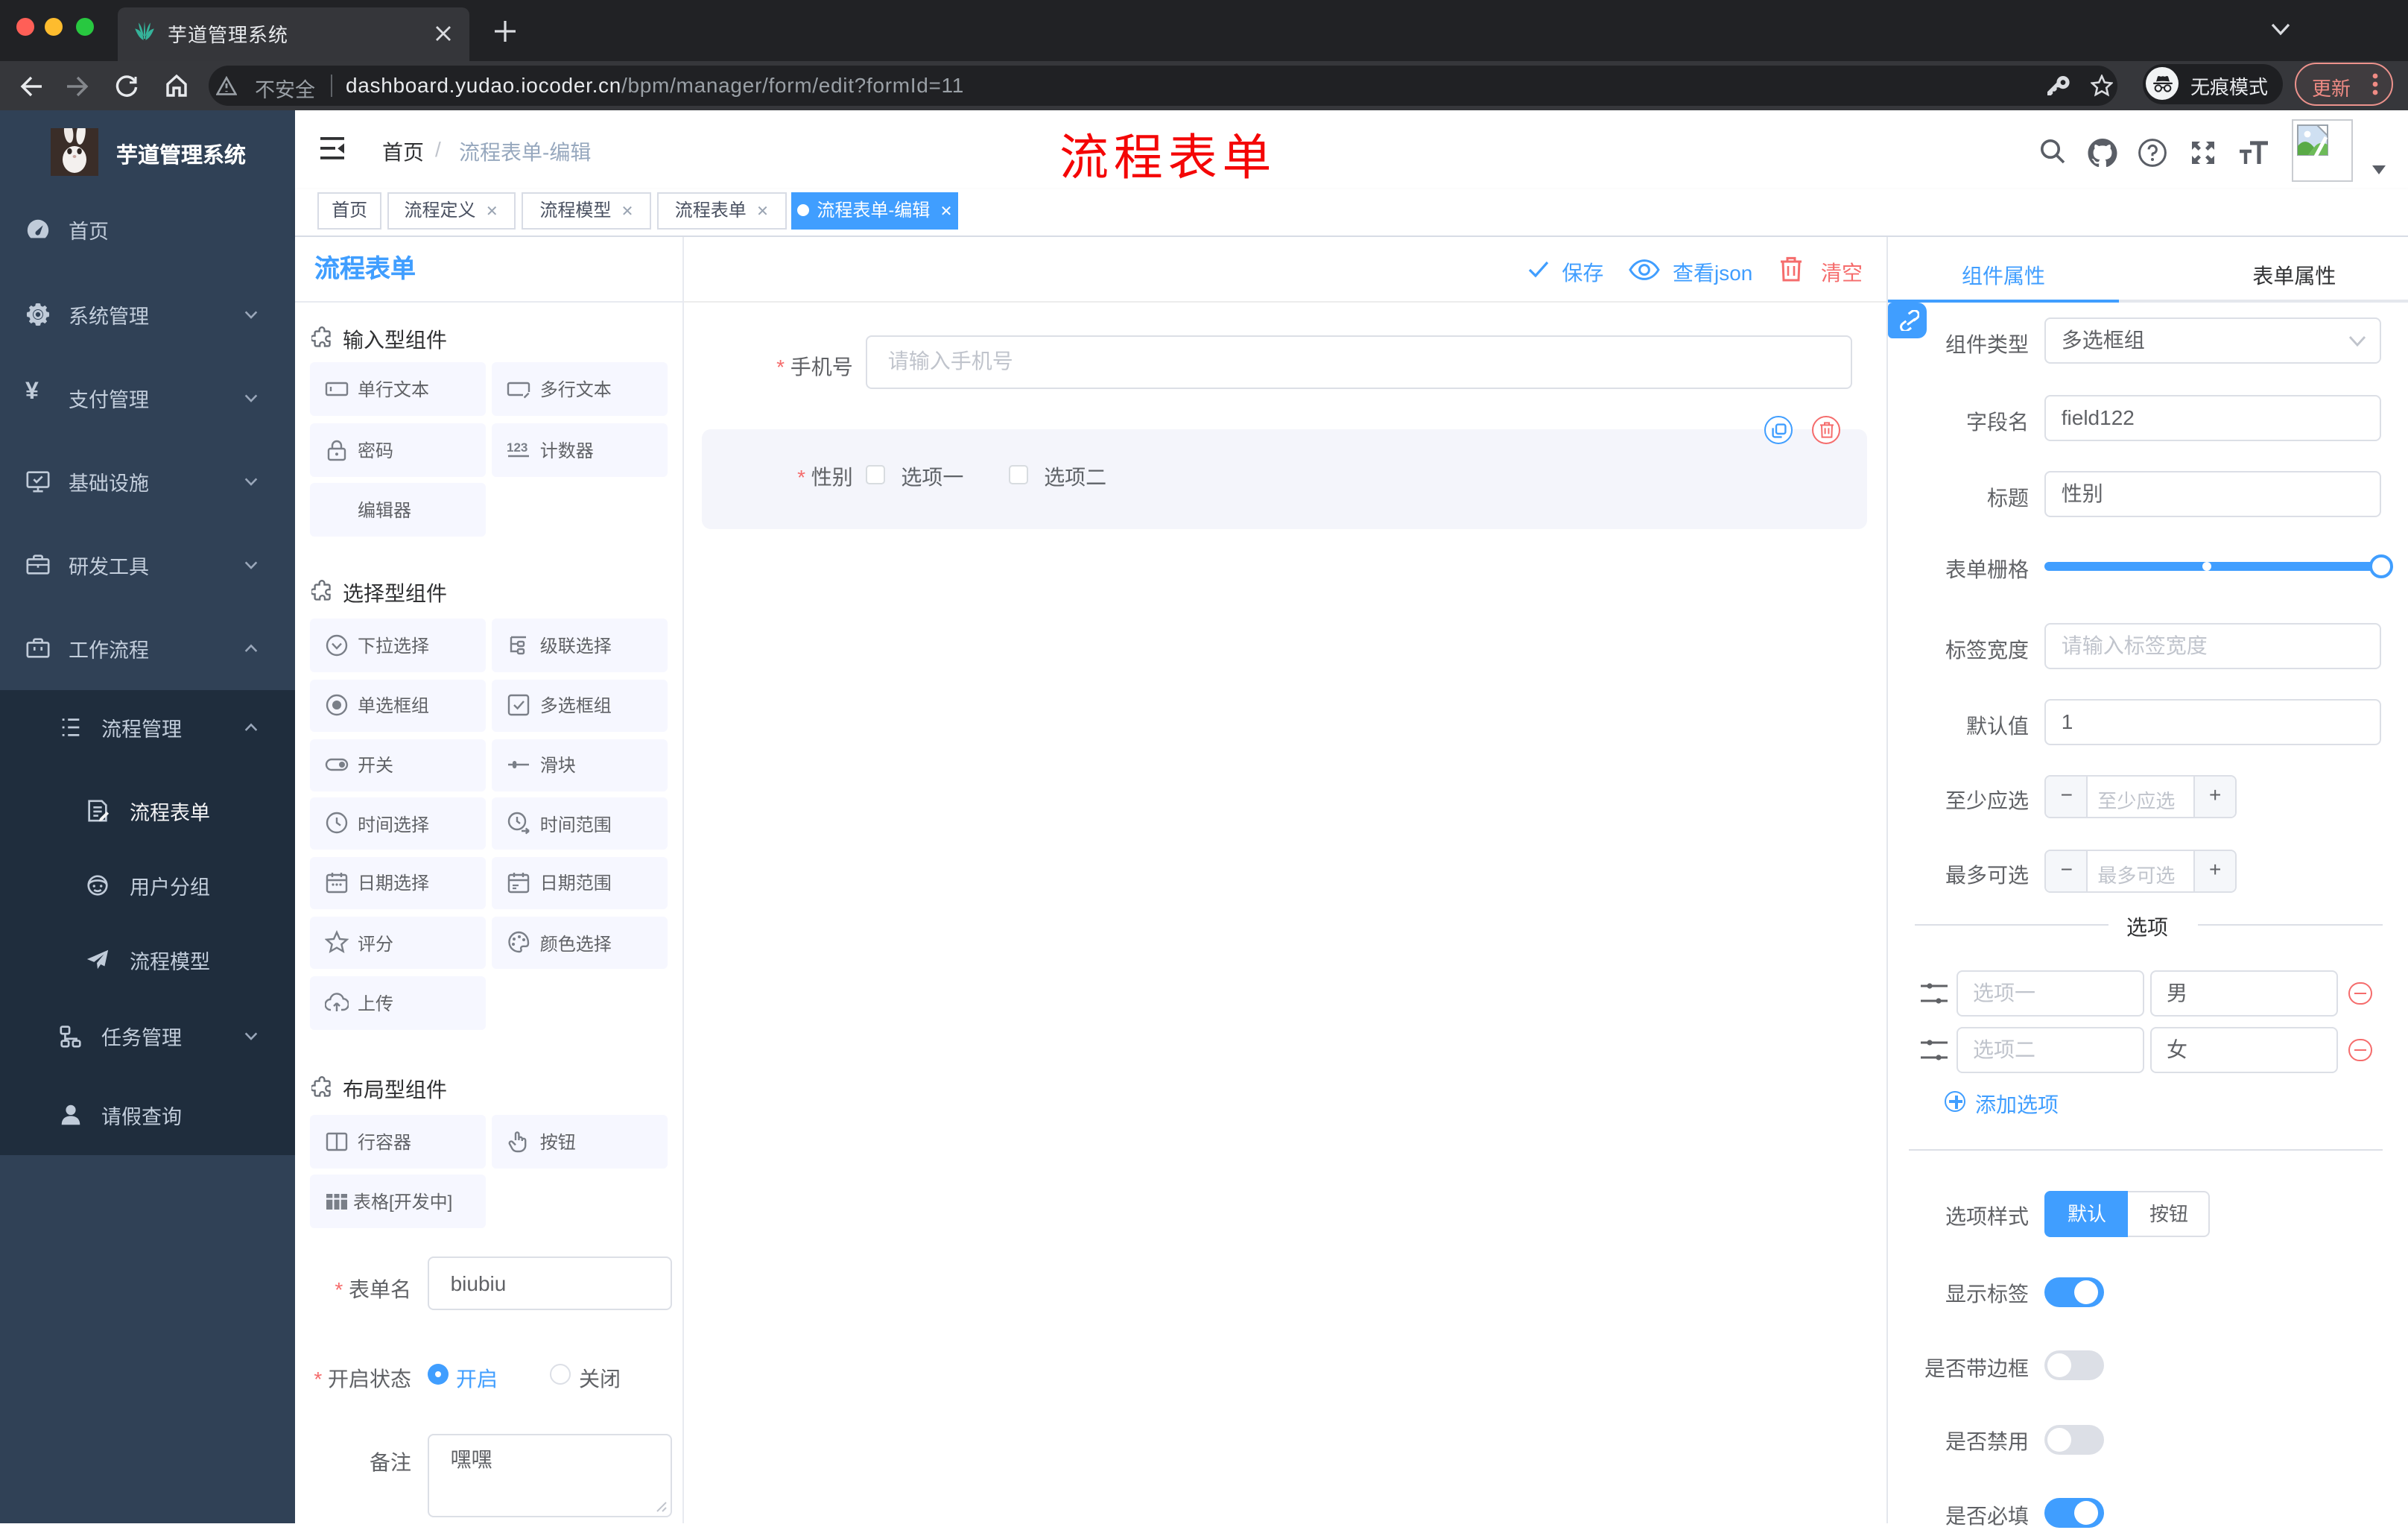 The height and width of the screenshot is (1530, 2408). I want to click on svg-text: 123, so click(517, 447).